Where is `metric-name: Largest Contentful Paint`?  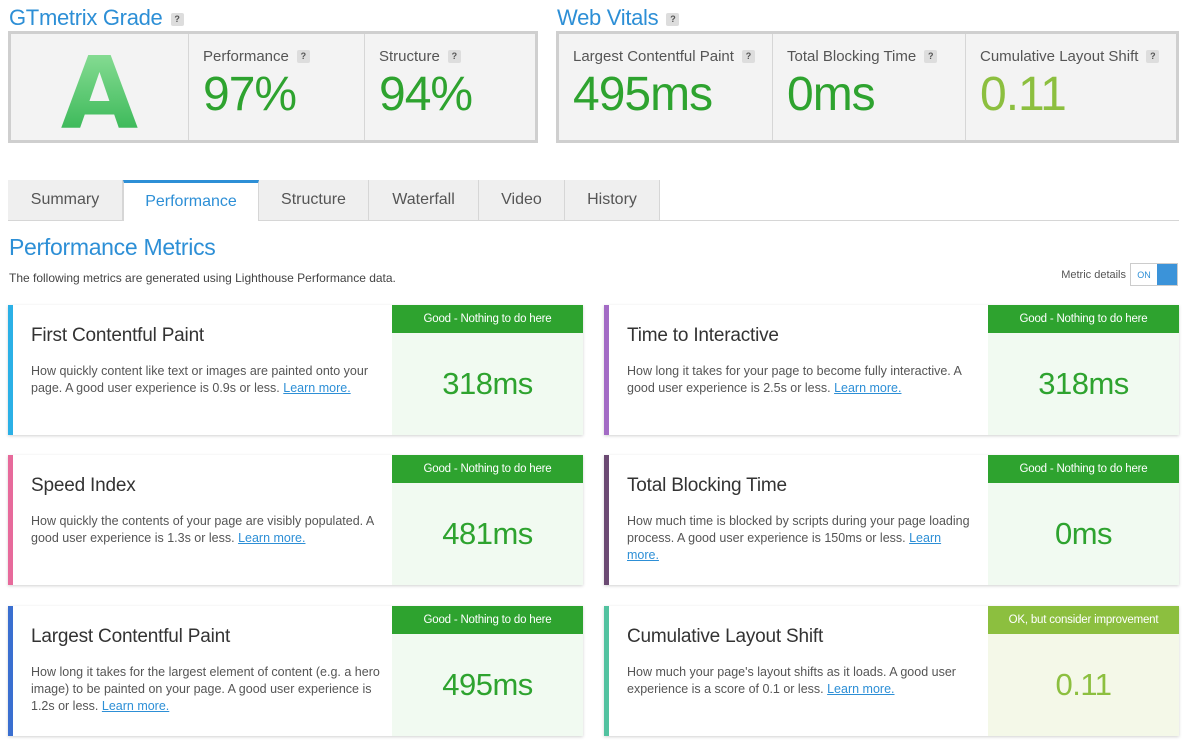 metric-name: Largest Contentful Paint is located at coordinates (131, 636).